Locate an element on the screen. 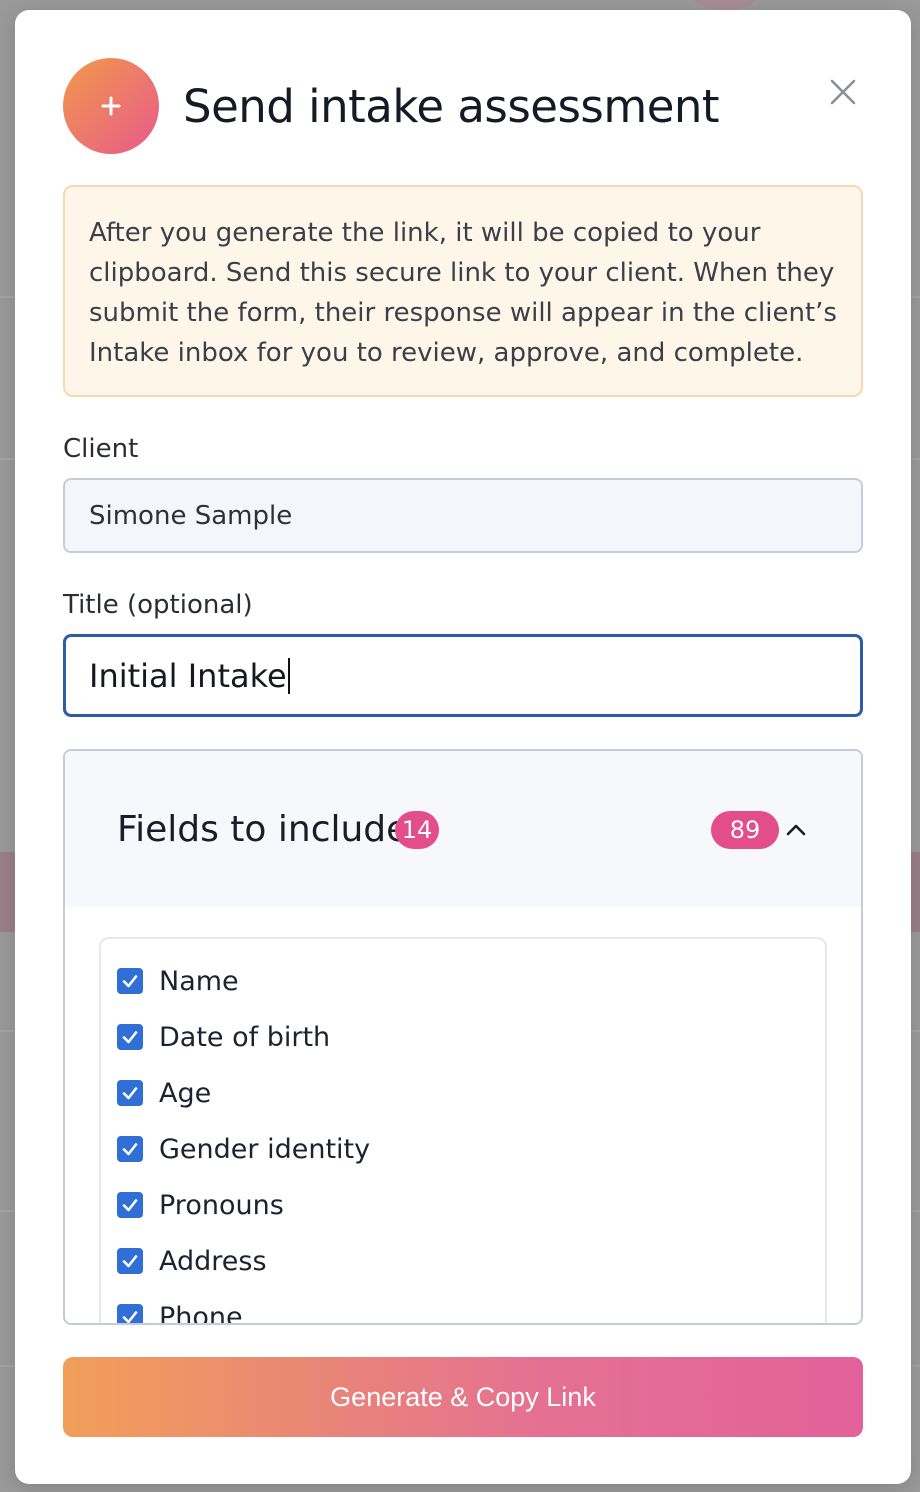 This screenshot has height=1492, width=920. field-item-label: Name is located at coordinates (199, 981).